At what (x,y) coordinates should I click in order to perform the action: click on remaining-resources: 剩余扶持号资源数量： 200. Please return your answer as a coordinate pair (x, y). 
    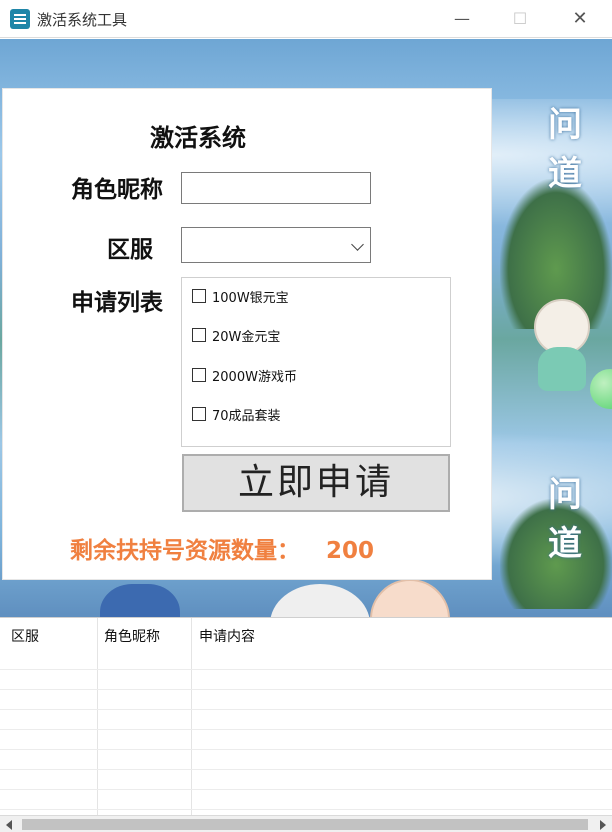
    Looking at the image, I should click on (222, 548).